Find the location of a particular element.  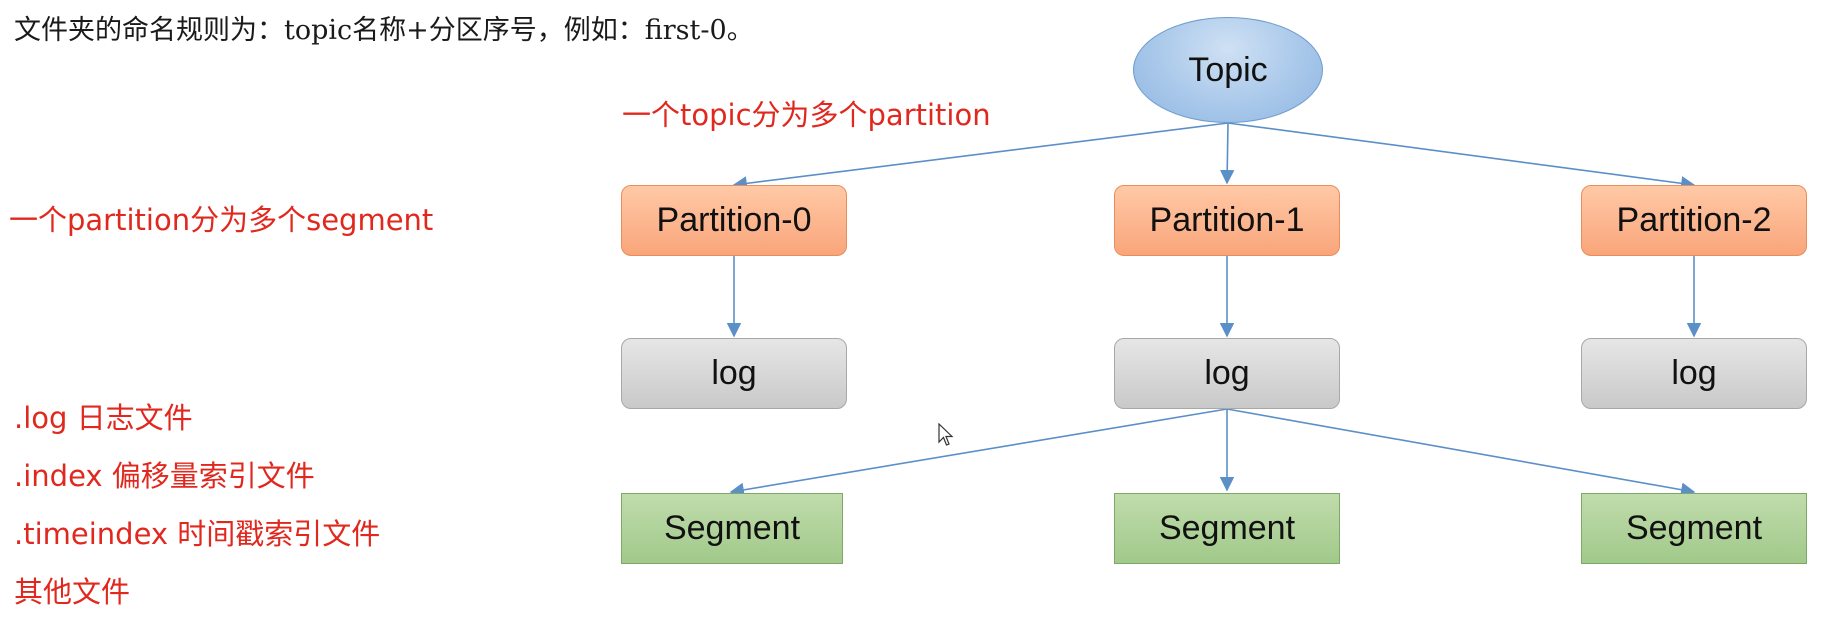

log-node-1: log is located at coordinates (1227, 373).